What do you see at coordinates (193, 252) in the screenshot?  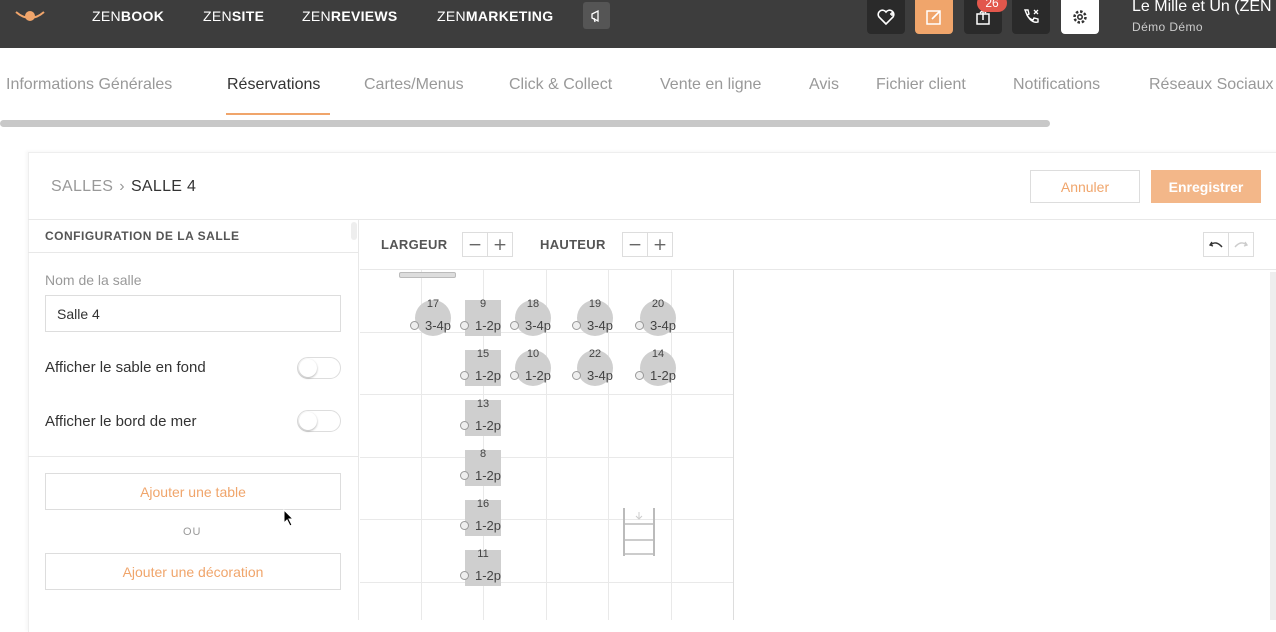 I see `sidebar-divider` at bounding box center [193, 252].